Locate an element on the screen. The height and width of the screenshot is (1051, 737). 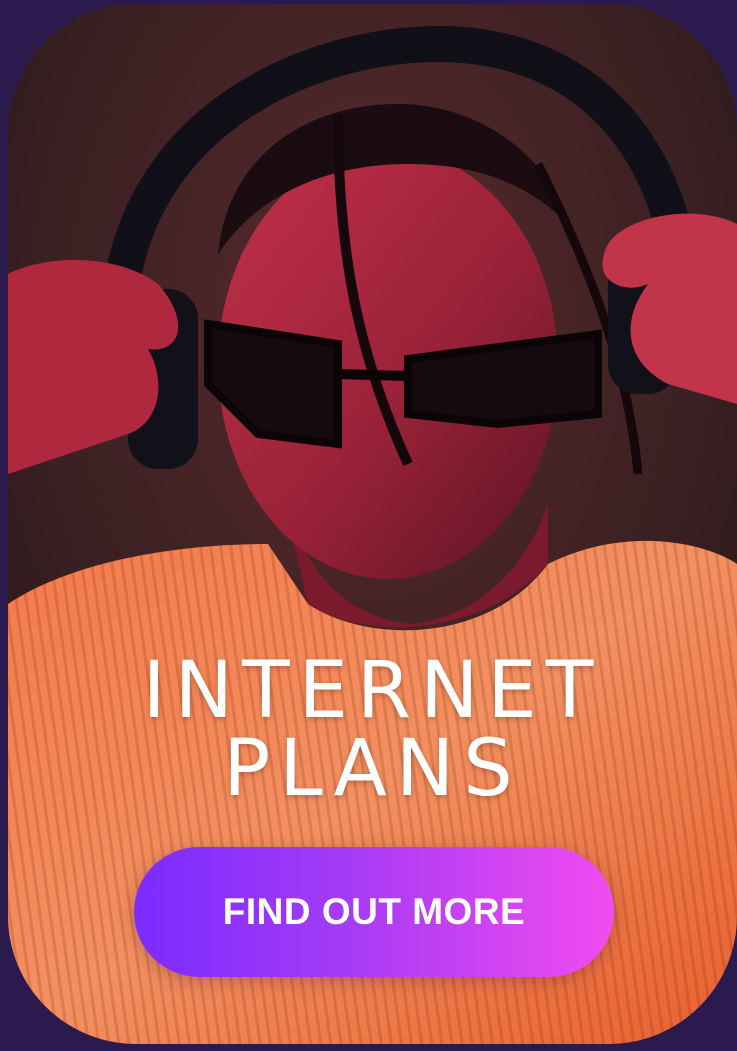
headline: INTERNET PLANS is located at coordinates (372, 730).